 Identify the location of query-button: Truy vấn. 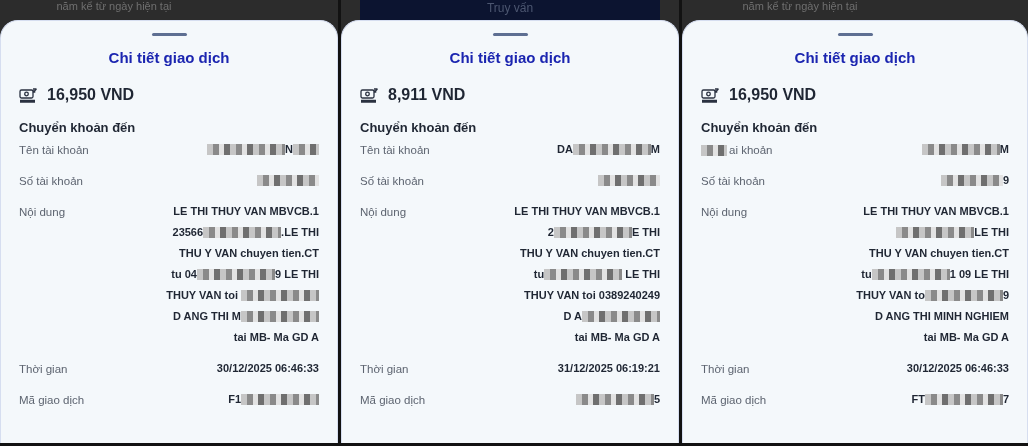
(510, 10).